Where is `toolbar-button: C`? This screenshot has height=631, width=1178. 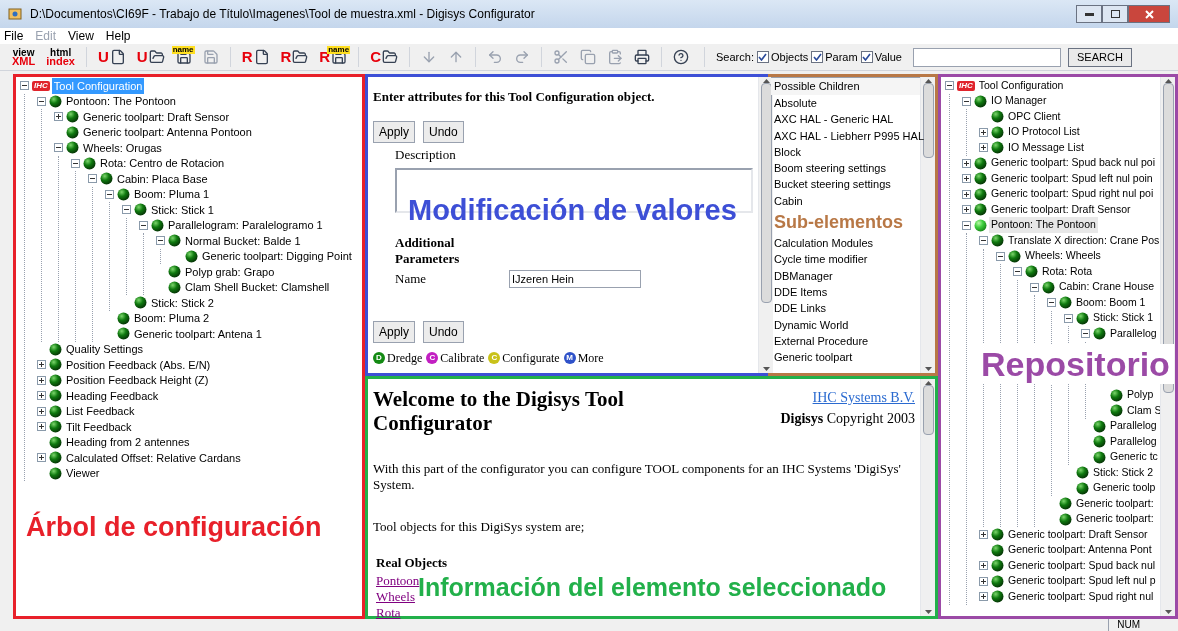
toolbar-button: C is located at coordinates (384, 57).